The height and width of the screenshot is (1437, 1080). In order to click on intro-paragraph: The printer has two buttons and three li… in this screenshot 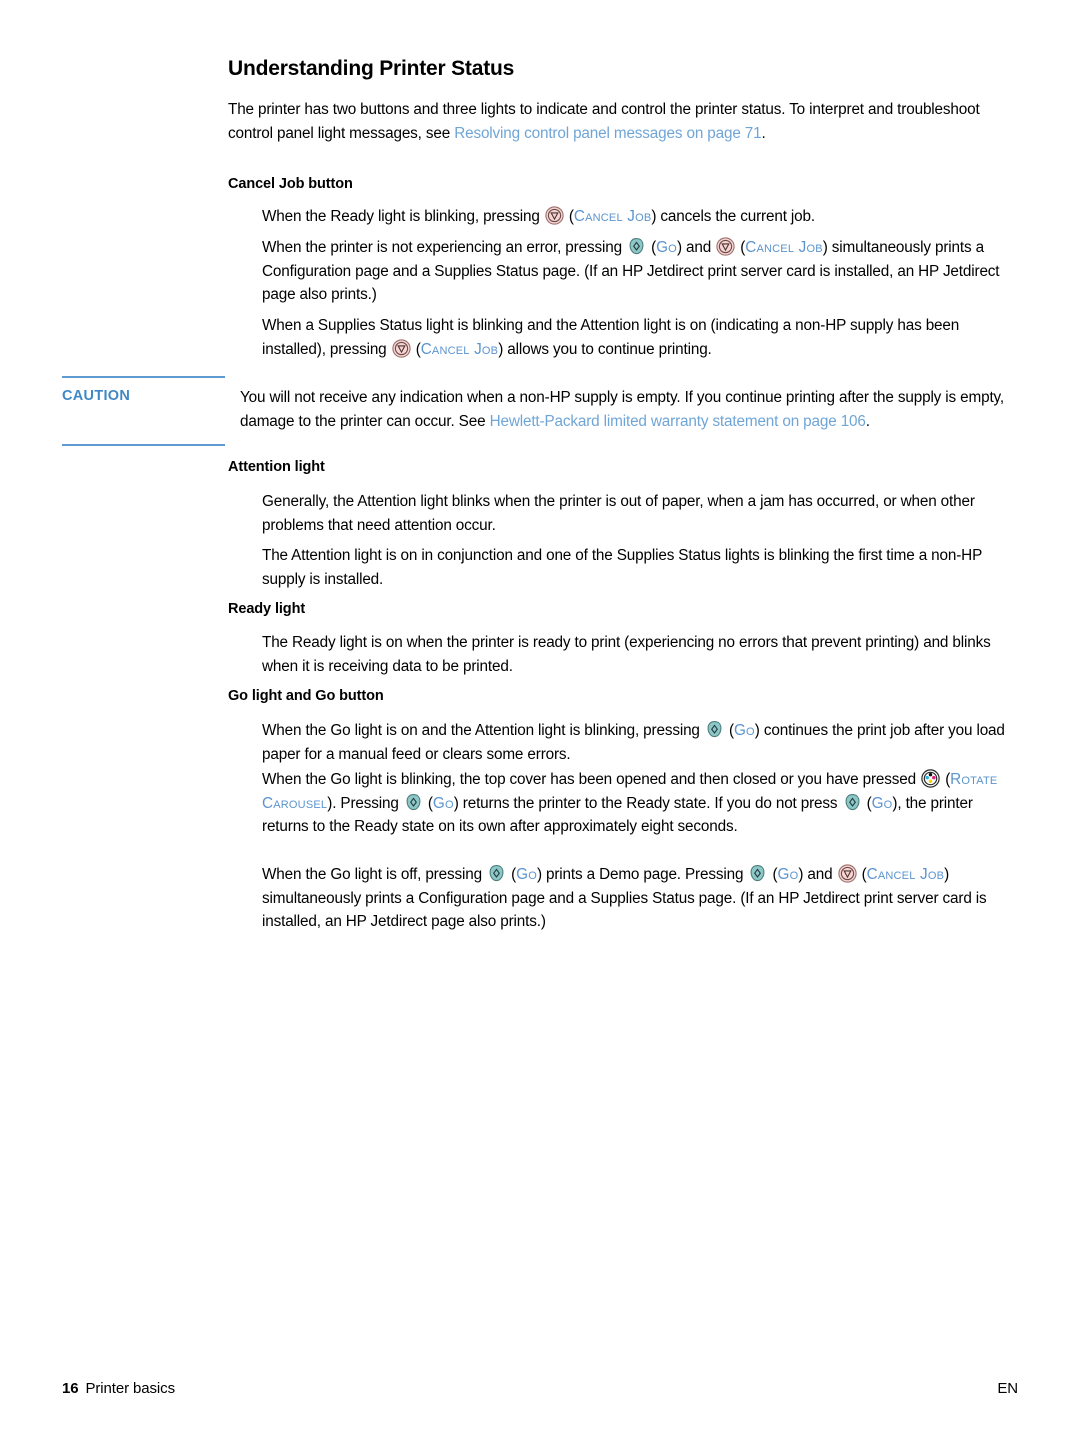, I will do `click(619, 121)`.